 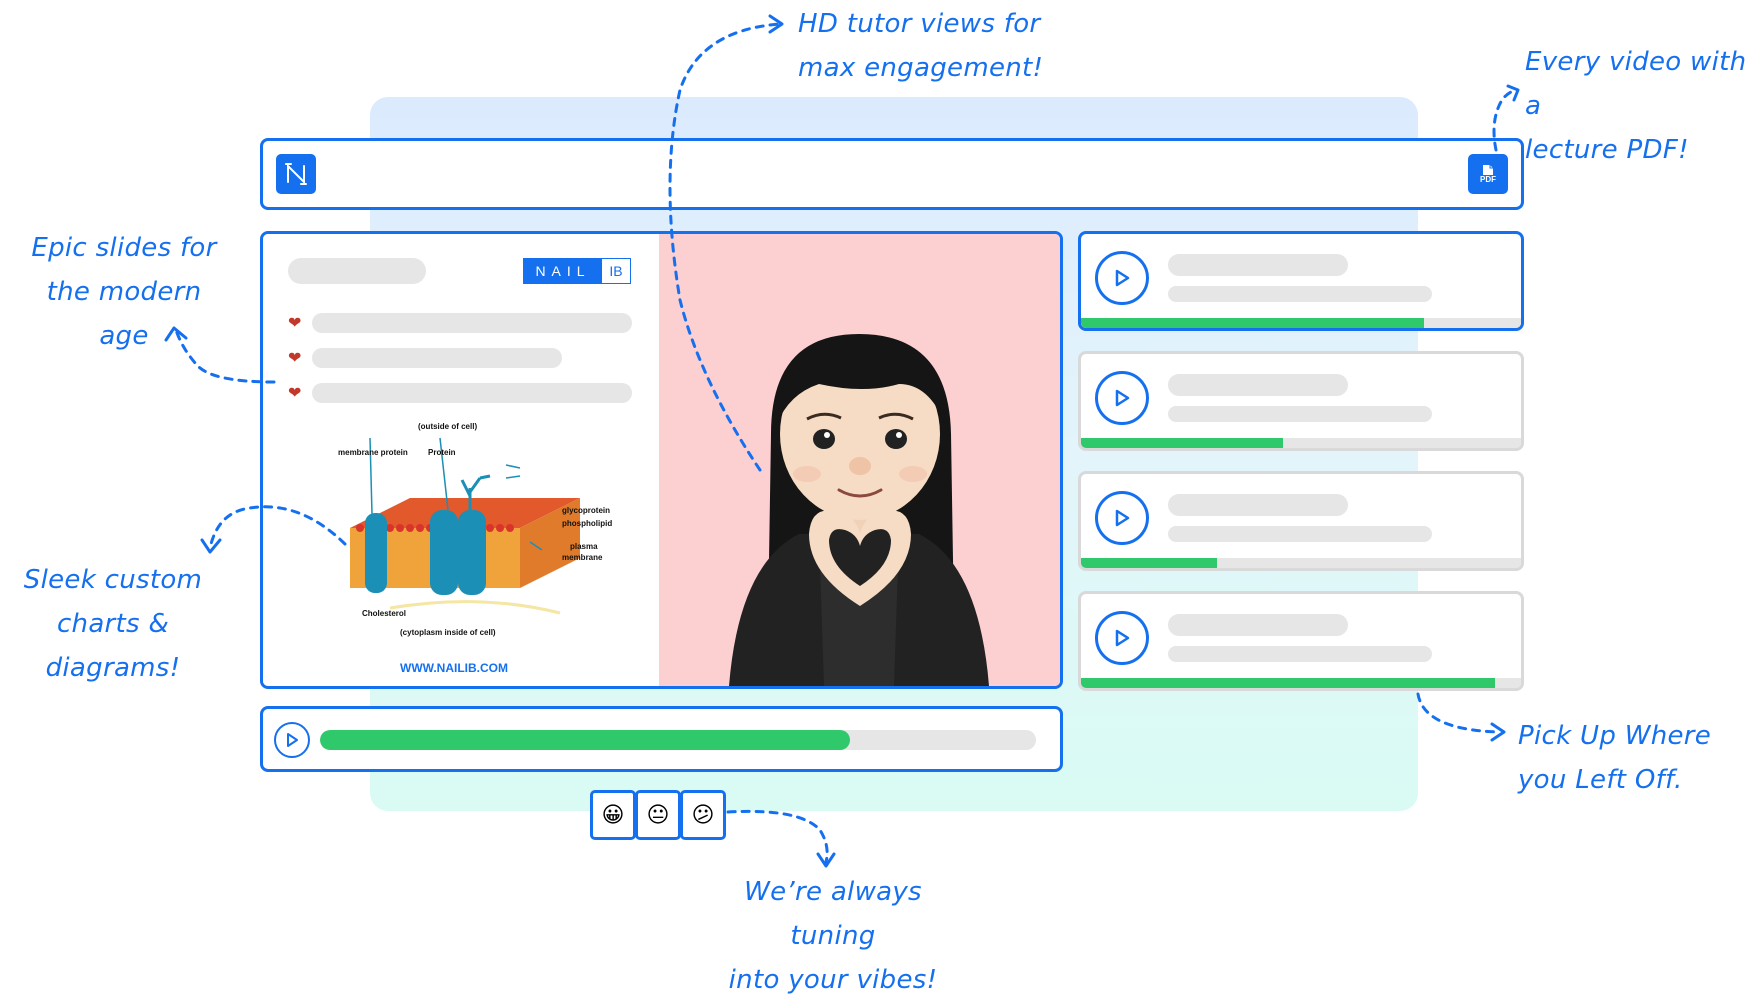 What do you see at coordinates (373, 452) in the screenshot?
I see `diagram-label: membrane protein` at bounding box center [373, 452].